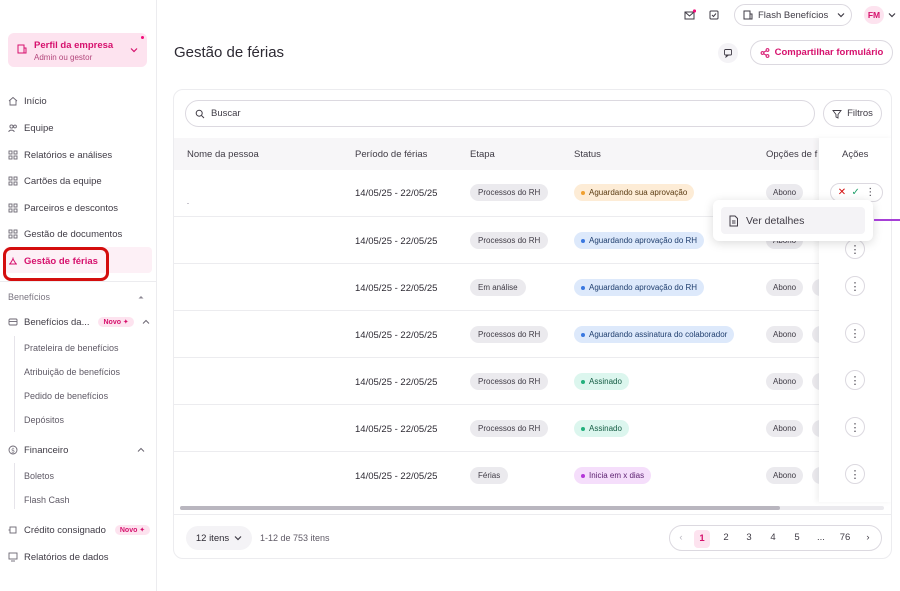 This screenshot has width=900, height=591. Describe the element at coordinates (845, 537) in the screenshot. I see `page-button: 76` at that location.